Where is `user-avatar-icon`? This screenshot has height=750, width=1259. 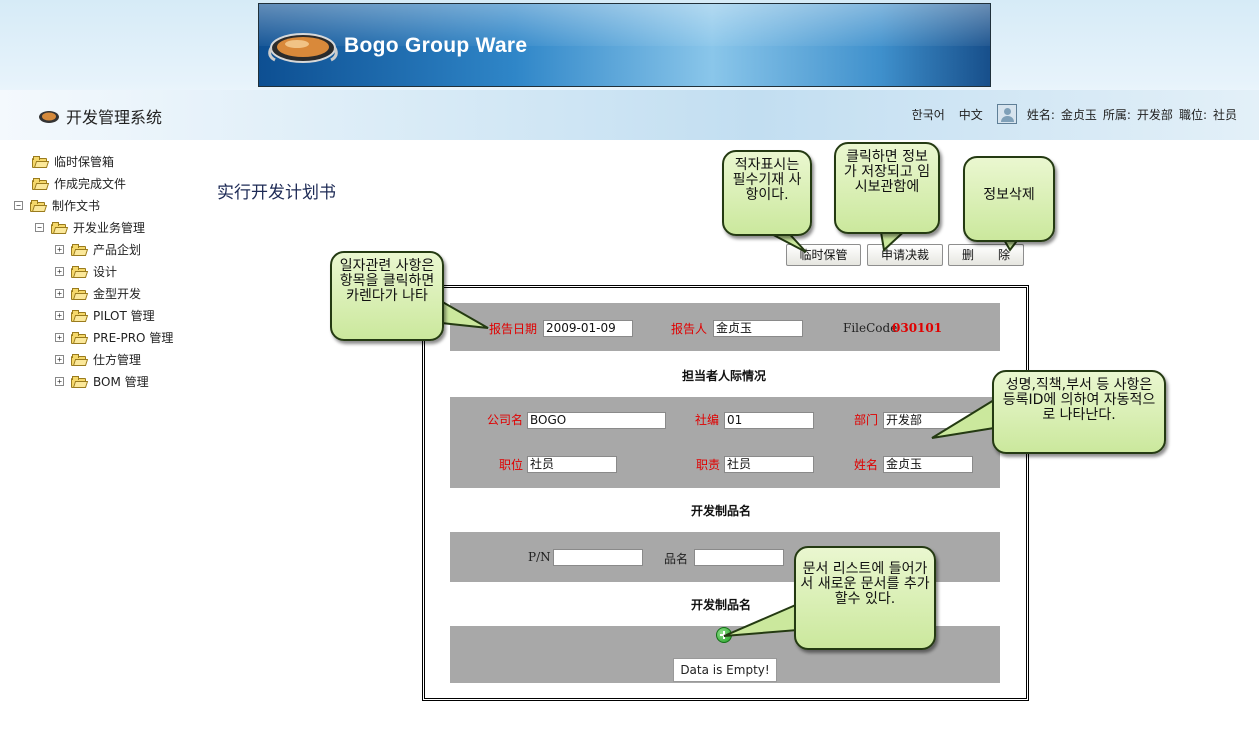 user-avatar-icon is located at coordinates (1006, 114).